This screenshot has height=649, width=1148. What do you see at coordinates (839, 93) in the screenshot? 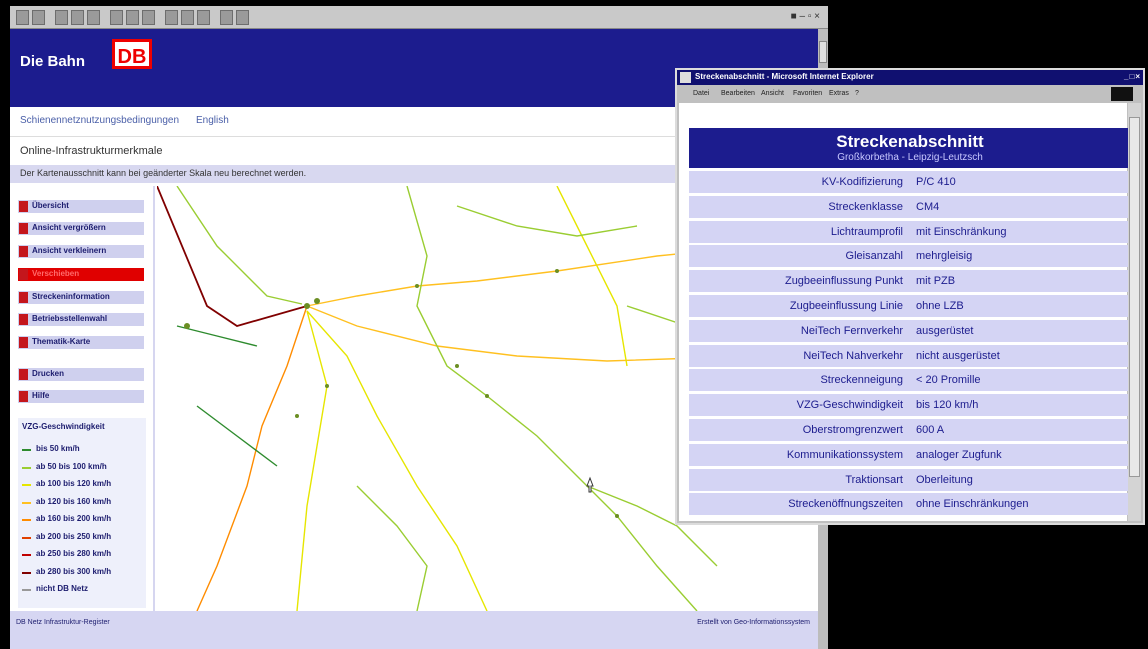
I see `menu-extras: Extras` at bounding box center [839, 93].